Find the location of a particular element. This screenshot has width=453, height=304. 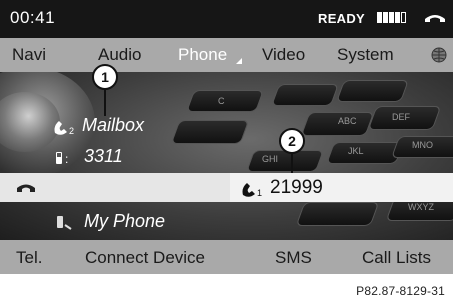

softkey-connect-device: Connect Device is located at coordinates (145, 258).